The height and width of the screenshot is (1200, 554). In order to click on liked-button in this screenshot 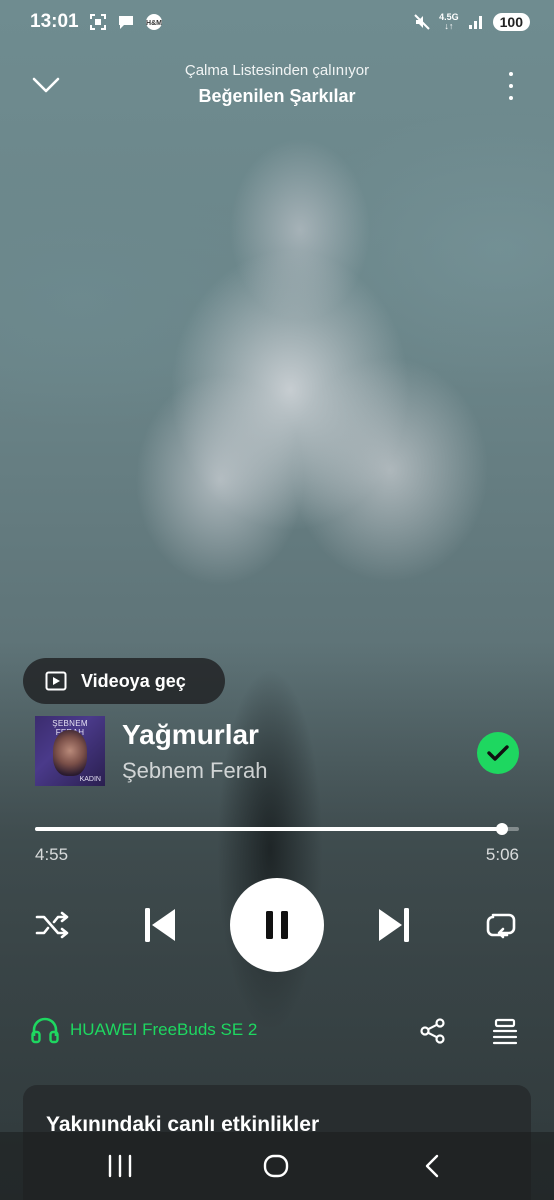, I will do `click(498, 753)`.